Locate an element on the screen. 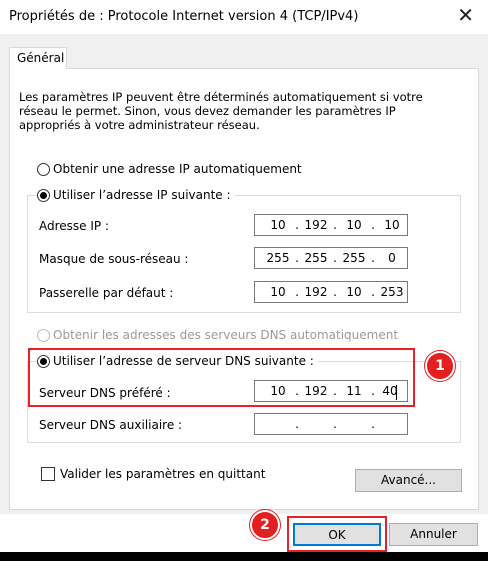 Image resolution: width=488 pixels, height=561 pixels. validate-on-exit-checkbox: Valider les paramètres en quittant is located at coordinates (153, 474).